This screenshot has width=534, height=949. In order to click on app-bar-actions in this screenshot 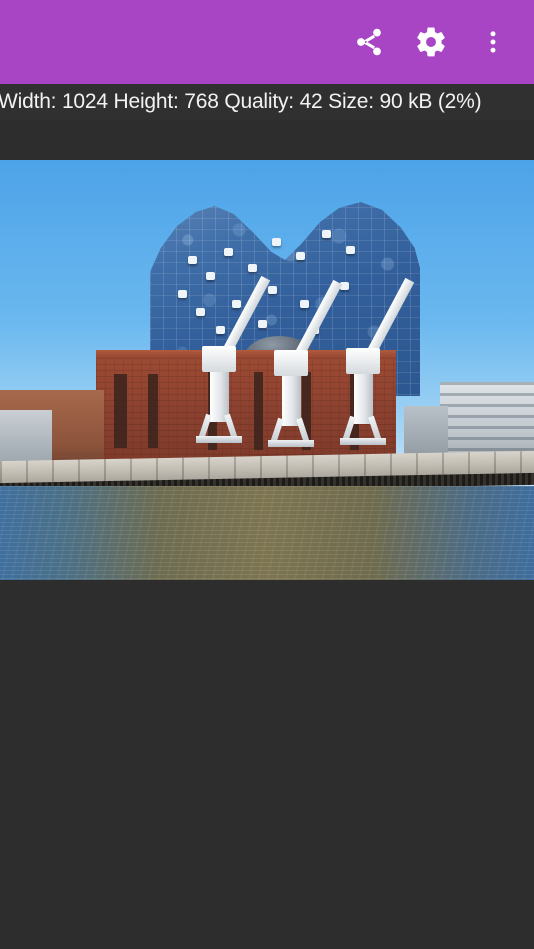, I will do `click(438, 42)`.